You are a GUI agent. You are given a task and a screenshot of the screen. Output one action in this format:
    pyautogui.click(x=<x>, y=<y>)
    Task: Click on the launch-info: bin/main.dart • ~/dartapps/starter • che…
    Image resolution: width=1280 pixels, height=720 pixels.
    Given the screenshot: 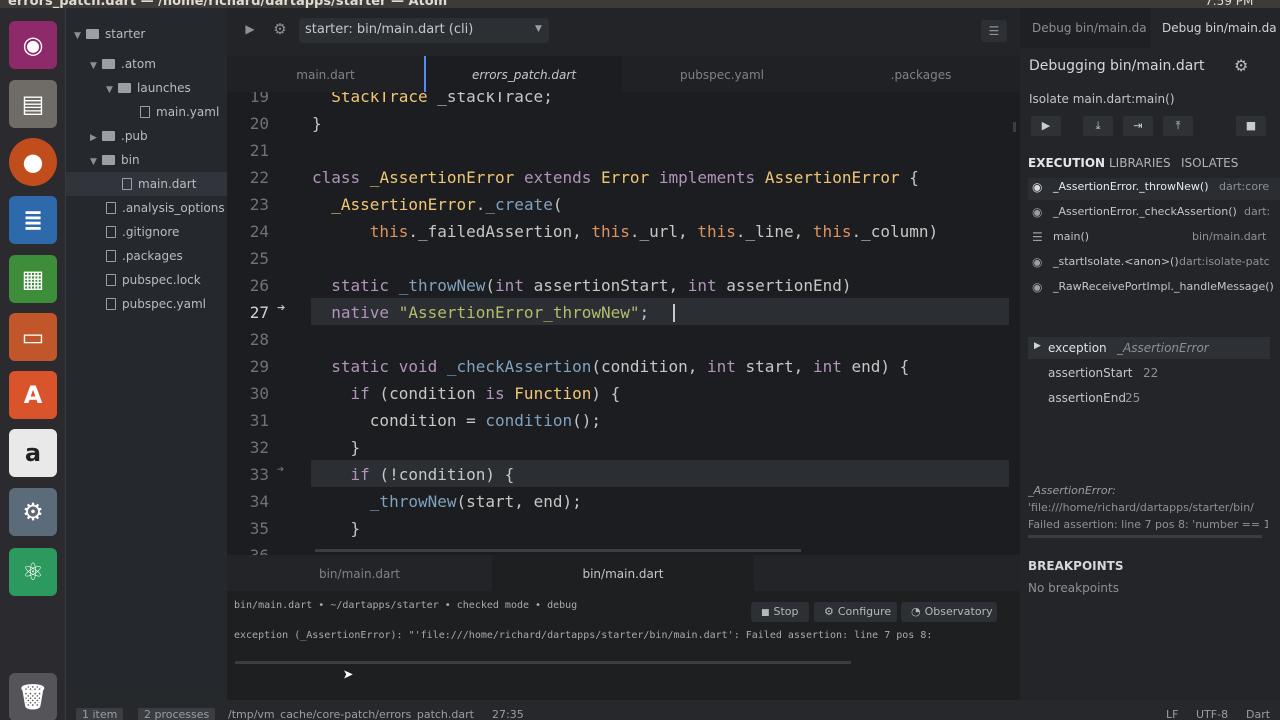 What is the action you would take?
    pyautogui.click(x=406, y=605)
    